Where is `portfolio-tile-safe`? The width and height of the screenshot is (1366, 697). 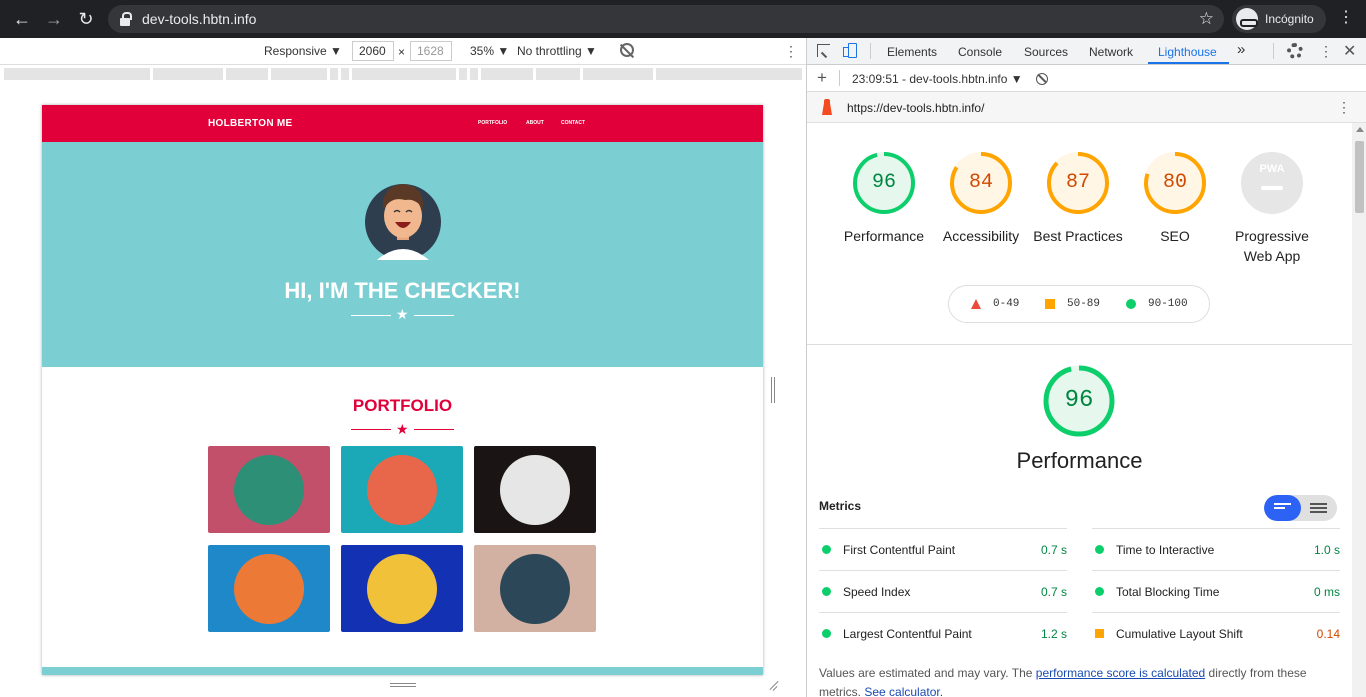 portfolio-tile-safe is located at coordinates (402, 588).